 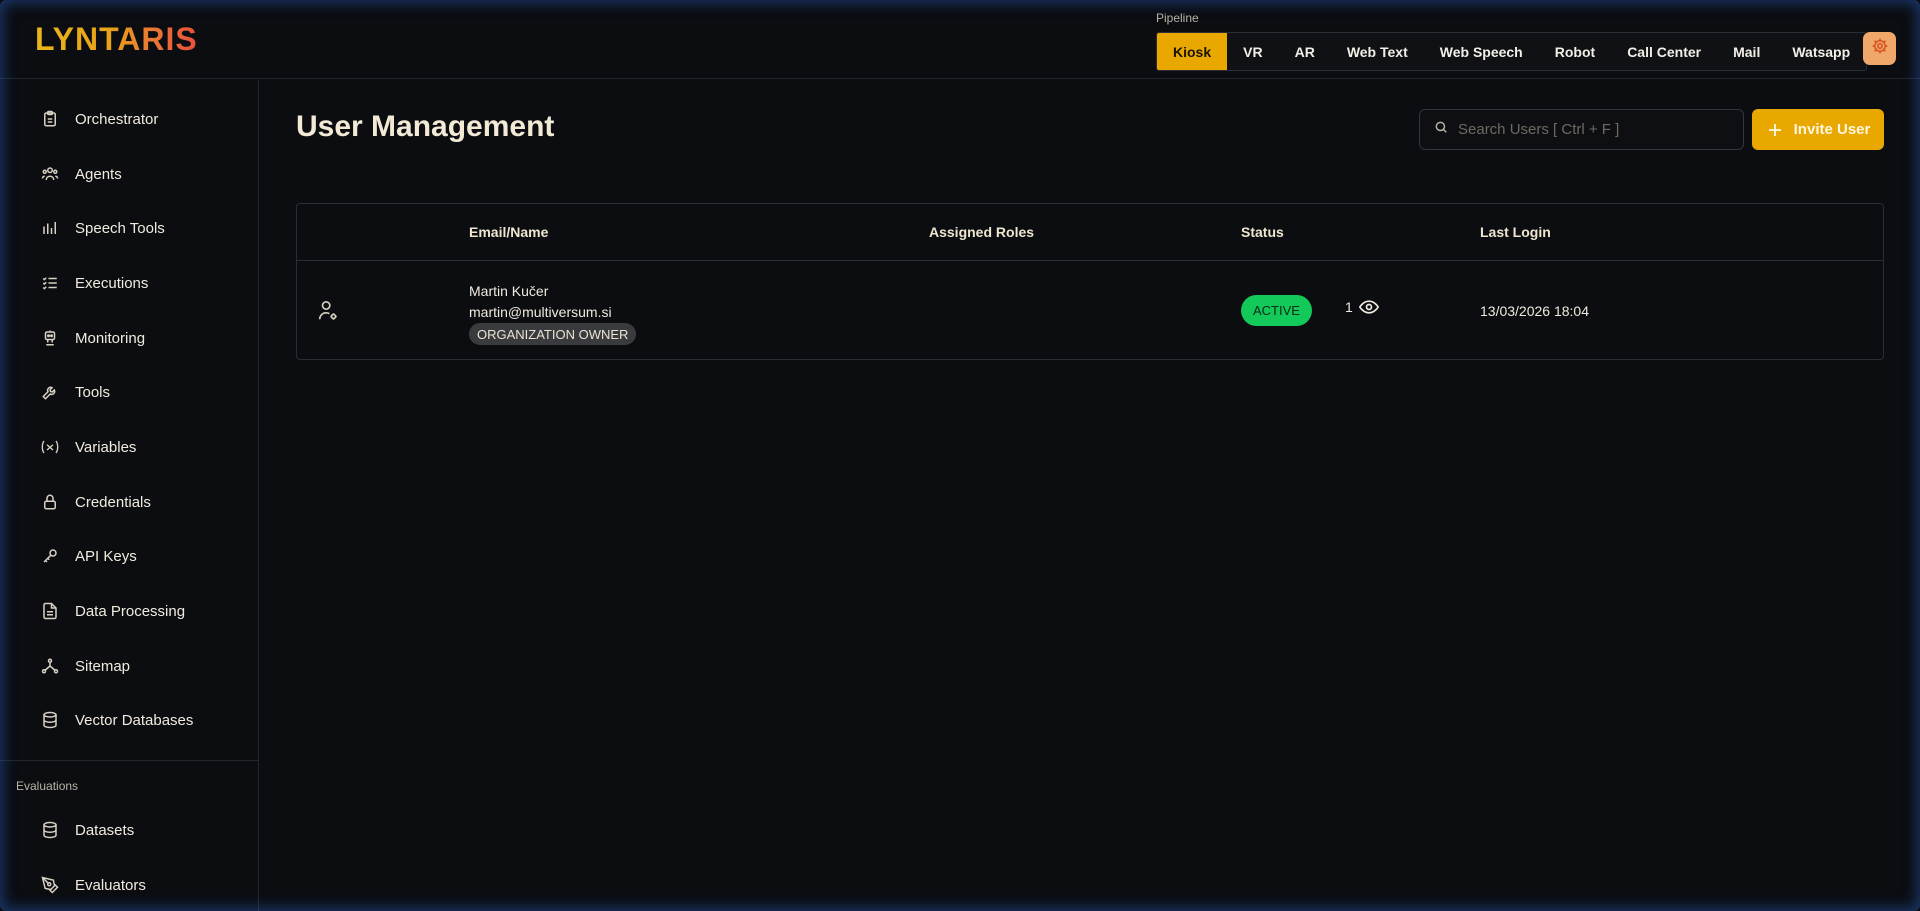 I want to click on settings-button, so click(x=1879, y=48).